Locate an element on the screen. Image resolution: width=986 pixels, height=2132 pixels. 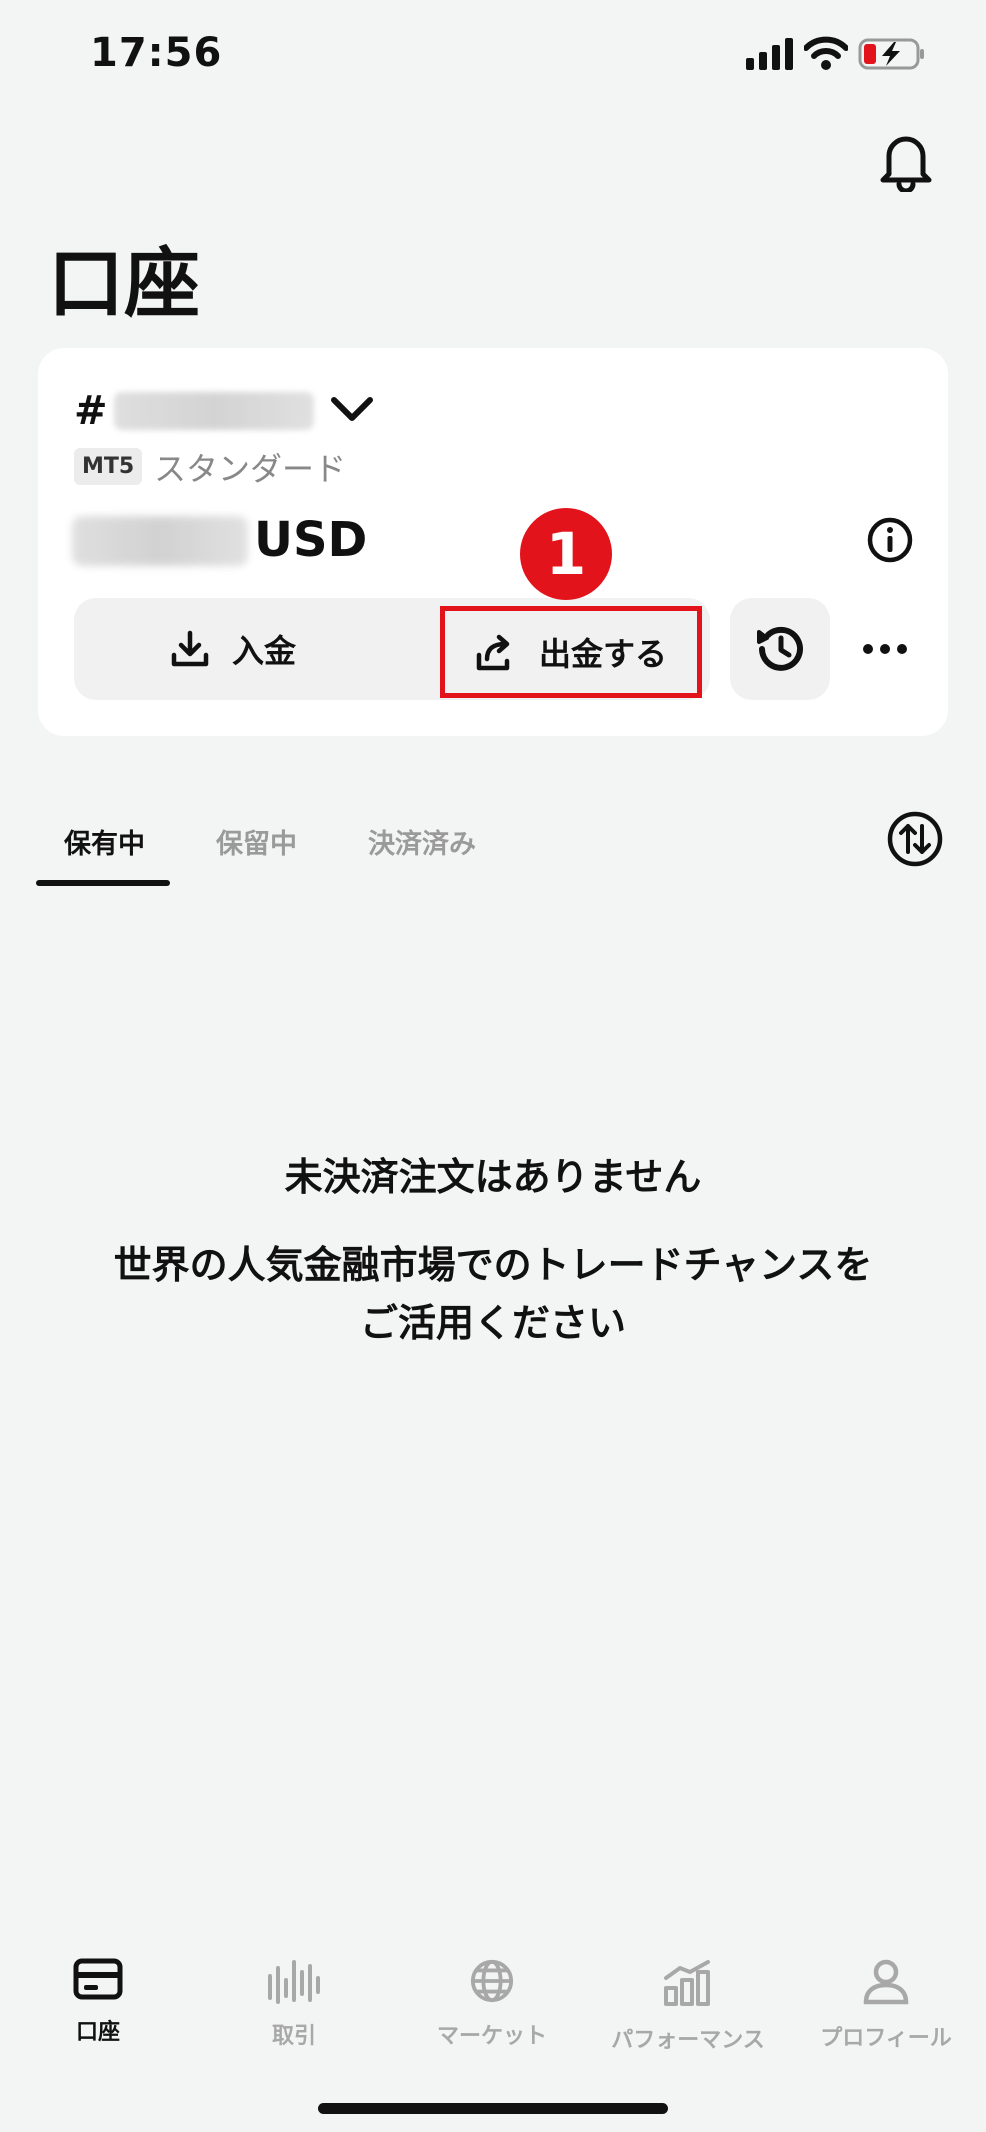
globe-icon is located at coordinates (492, 1981).